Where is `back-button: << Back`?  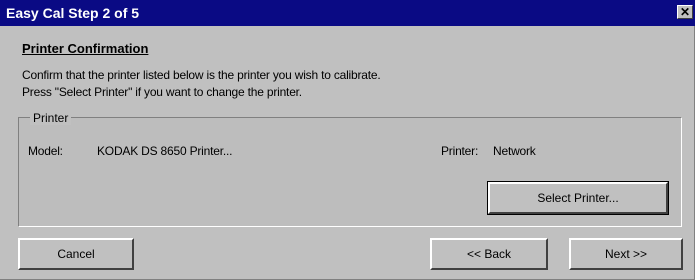
back-button: << Back is located at coordinates (489, 254).